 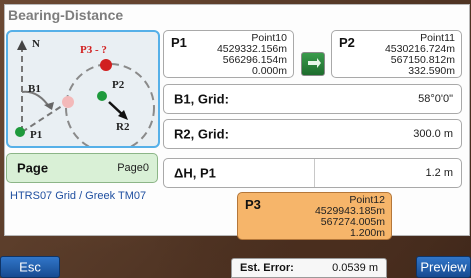 I want to click on swap-points-button, so click(x=313, y=64).